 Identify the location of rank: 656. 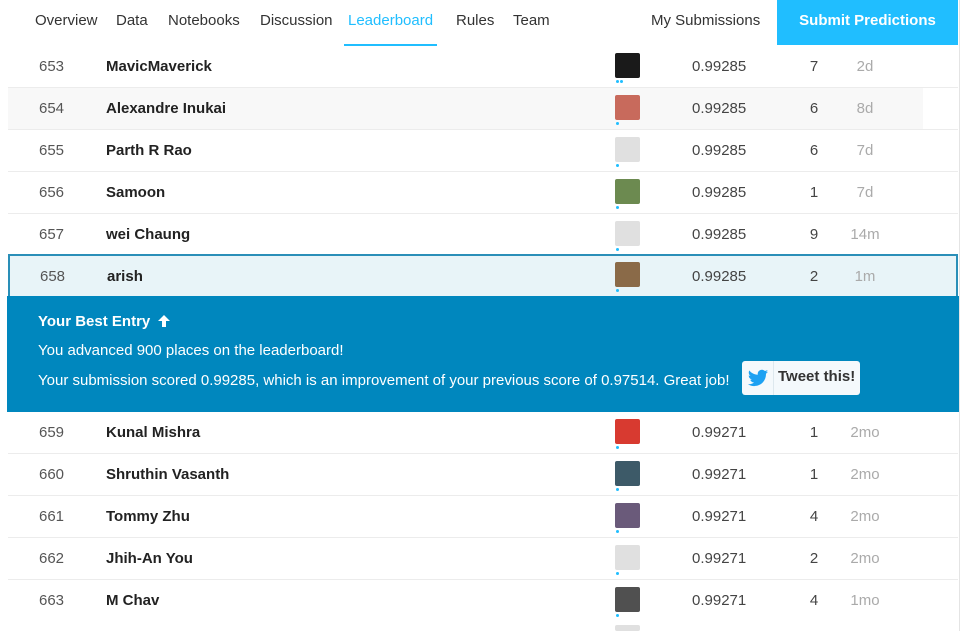
(52, 192).